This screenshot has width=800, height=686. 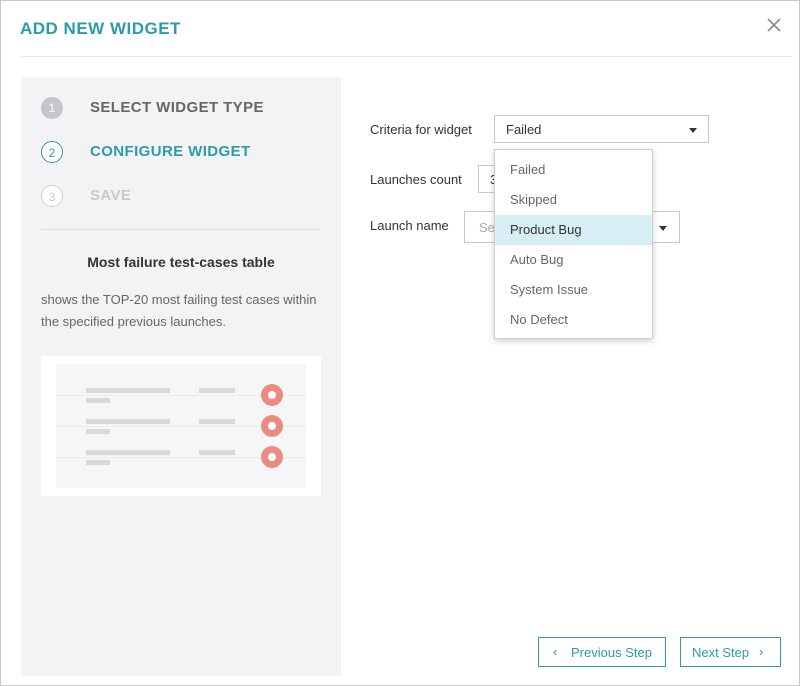 What do you see at coordinates (555, 651) in the screenshot?
I see `chevron-left-icon: ‹` at bounding box center [555, 651].